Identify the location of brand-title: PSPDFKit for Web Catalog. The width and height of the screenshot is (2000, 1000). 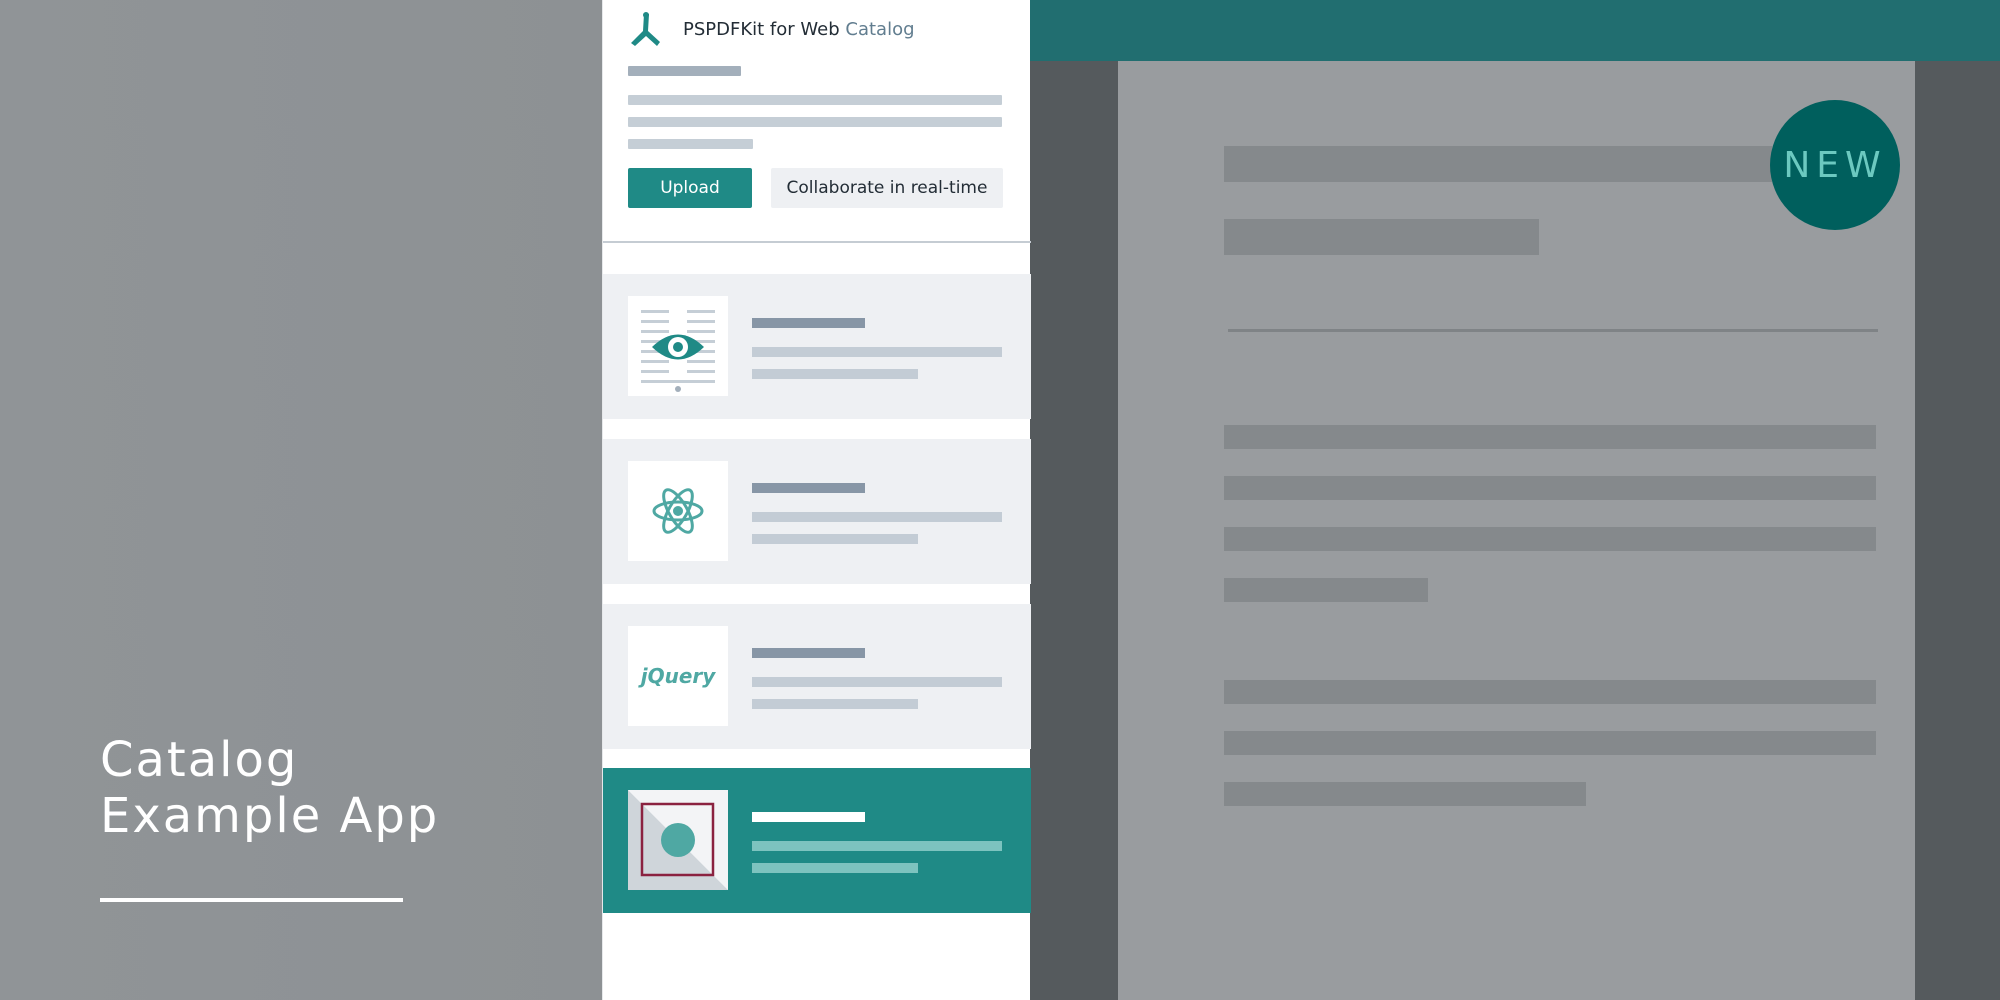
(799, 29).